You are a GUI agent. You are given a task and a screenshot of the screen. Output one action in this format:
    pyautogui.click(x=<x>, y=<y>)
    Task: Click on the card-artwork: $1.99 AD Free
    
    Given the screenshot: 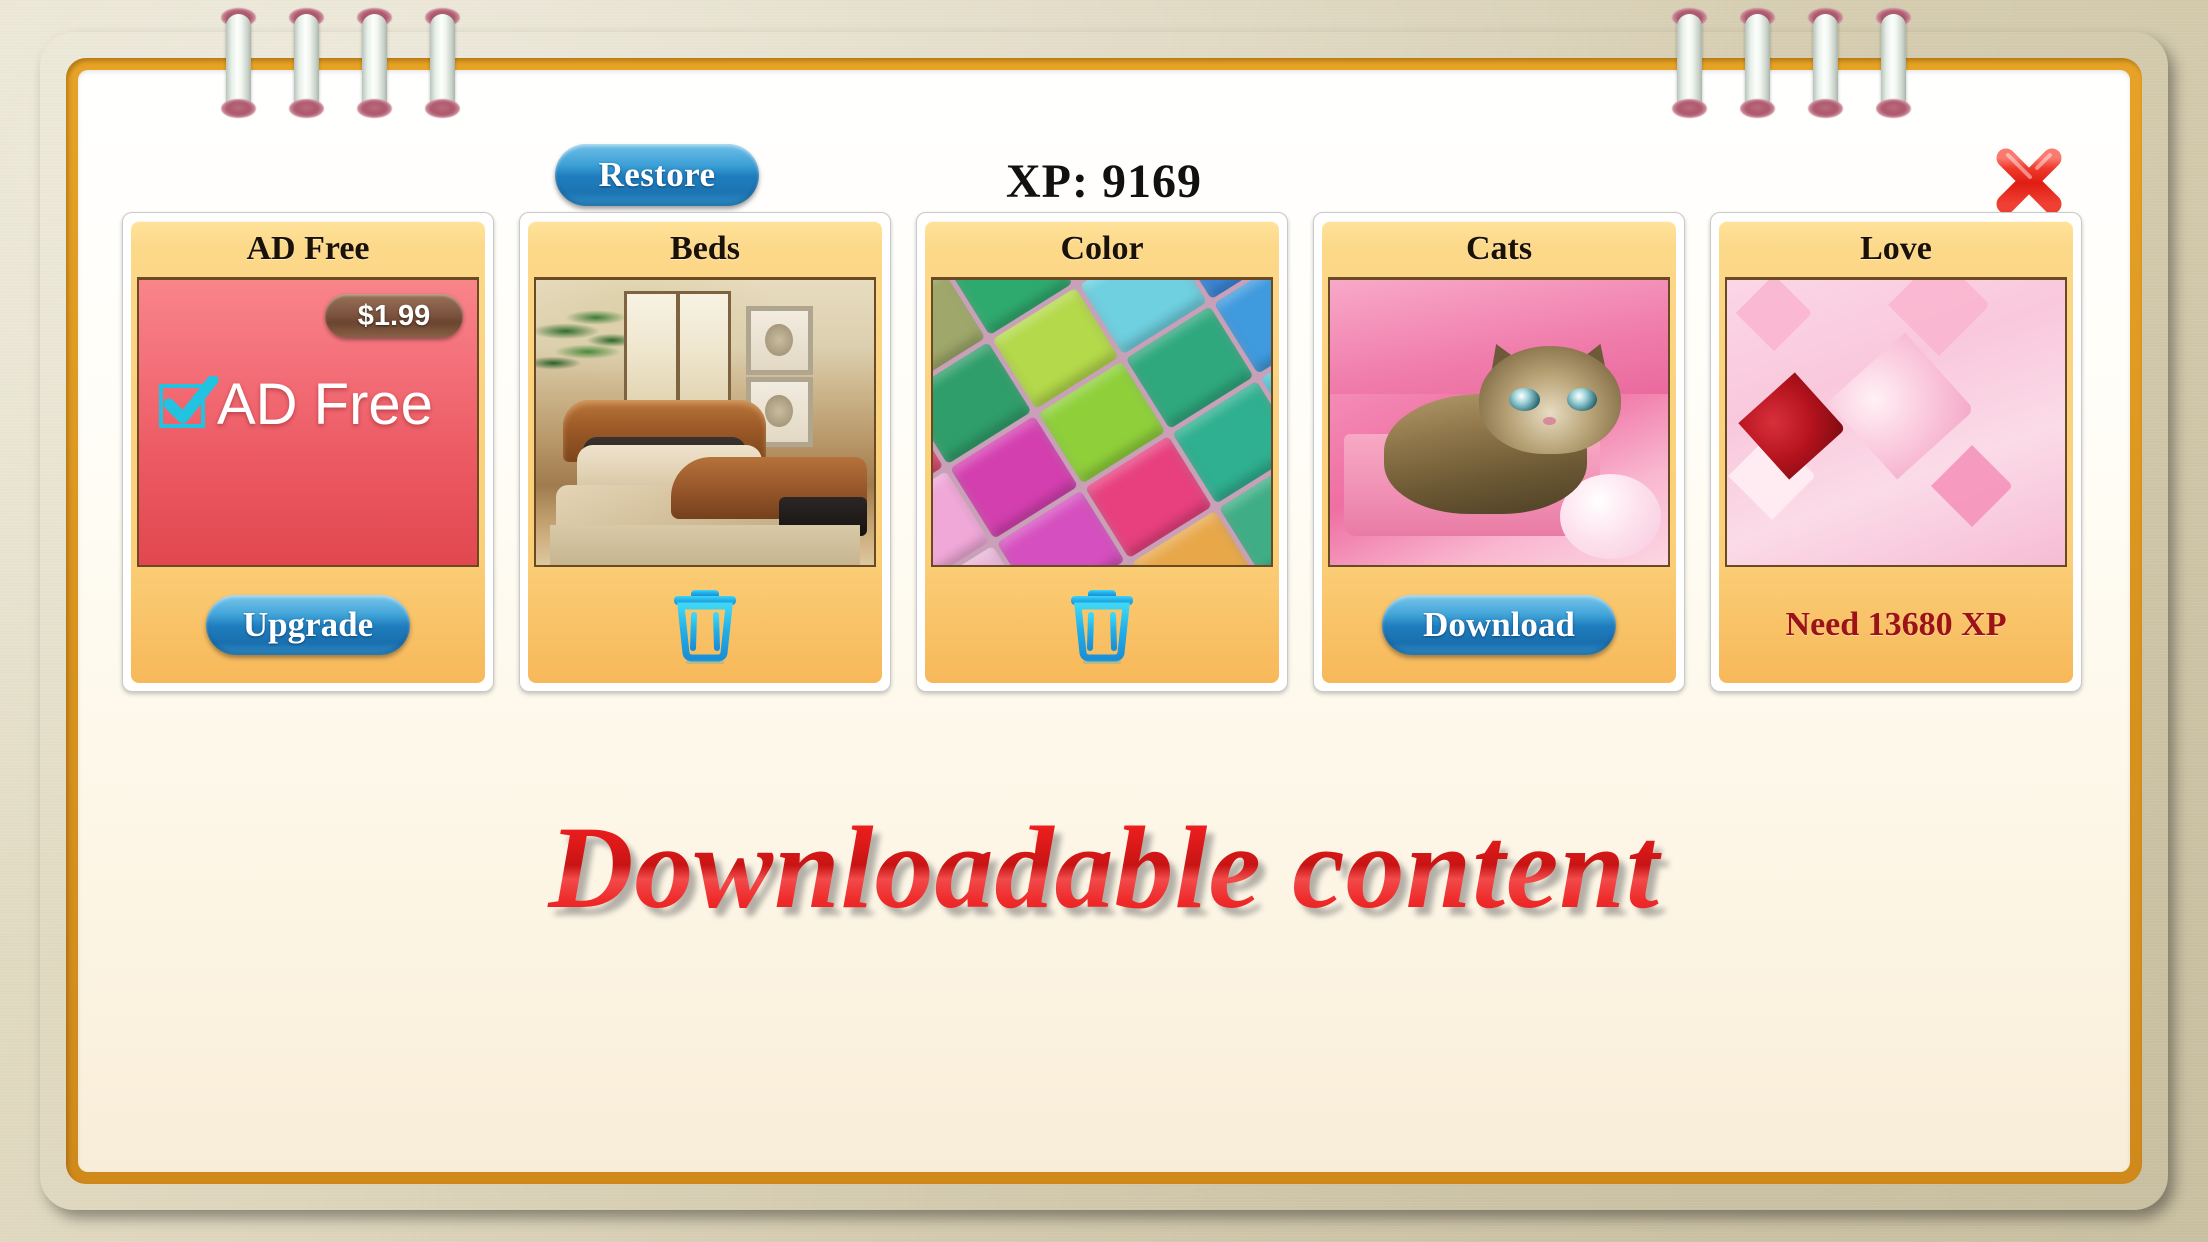 What is the action you would take?
    pyautogui.click(x=308, y=422)
    